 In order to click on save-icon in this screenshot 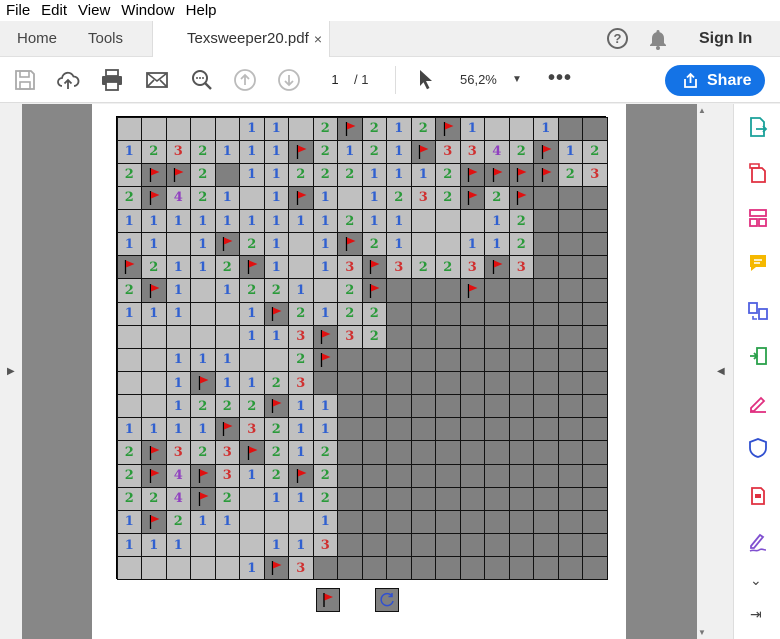, I will do `click(25, 80)`.